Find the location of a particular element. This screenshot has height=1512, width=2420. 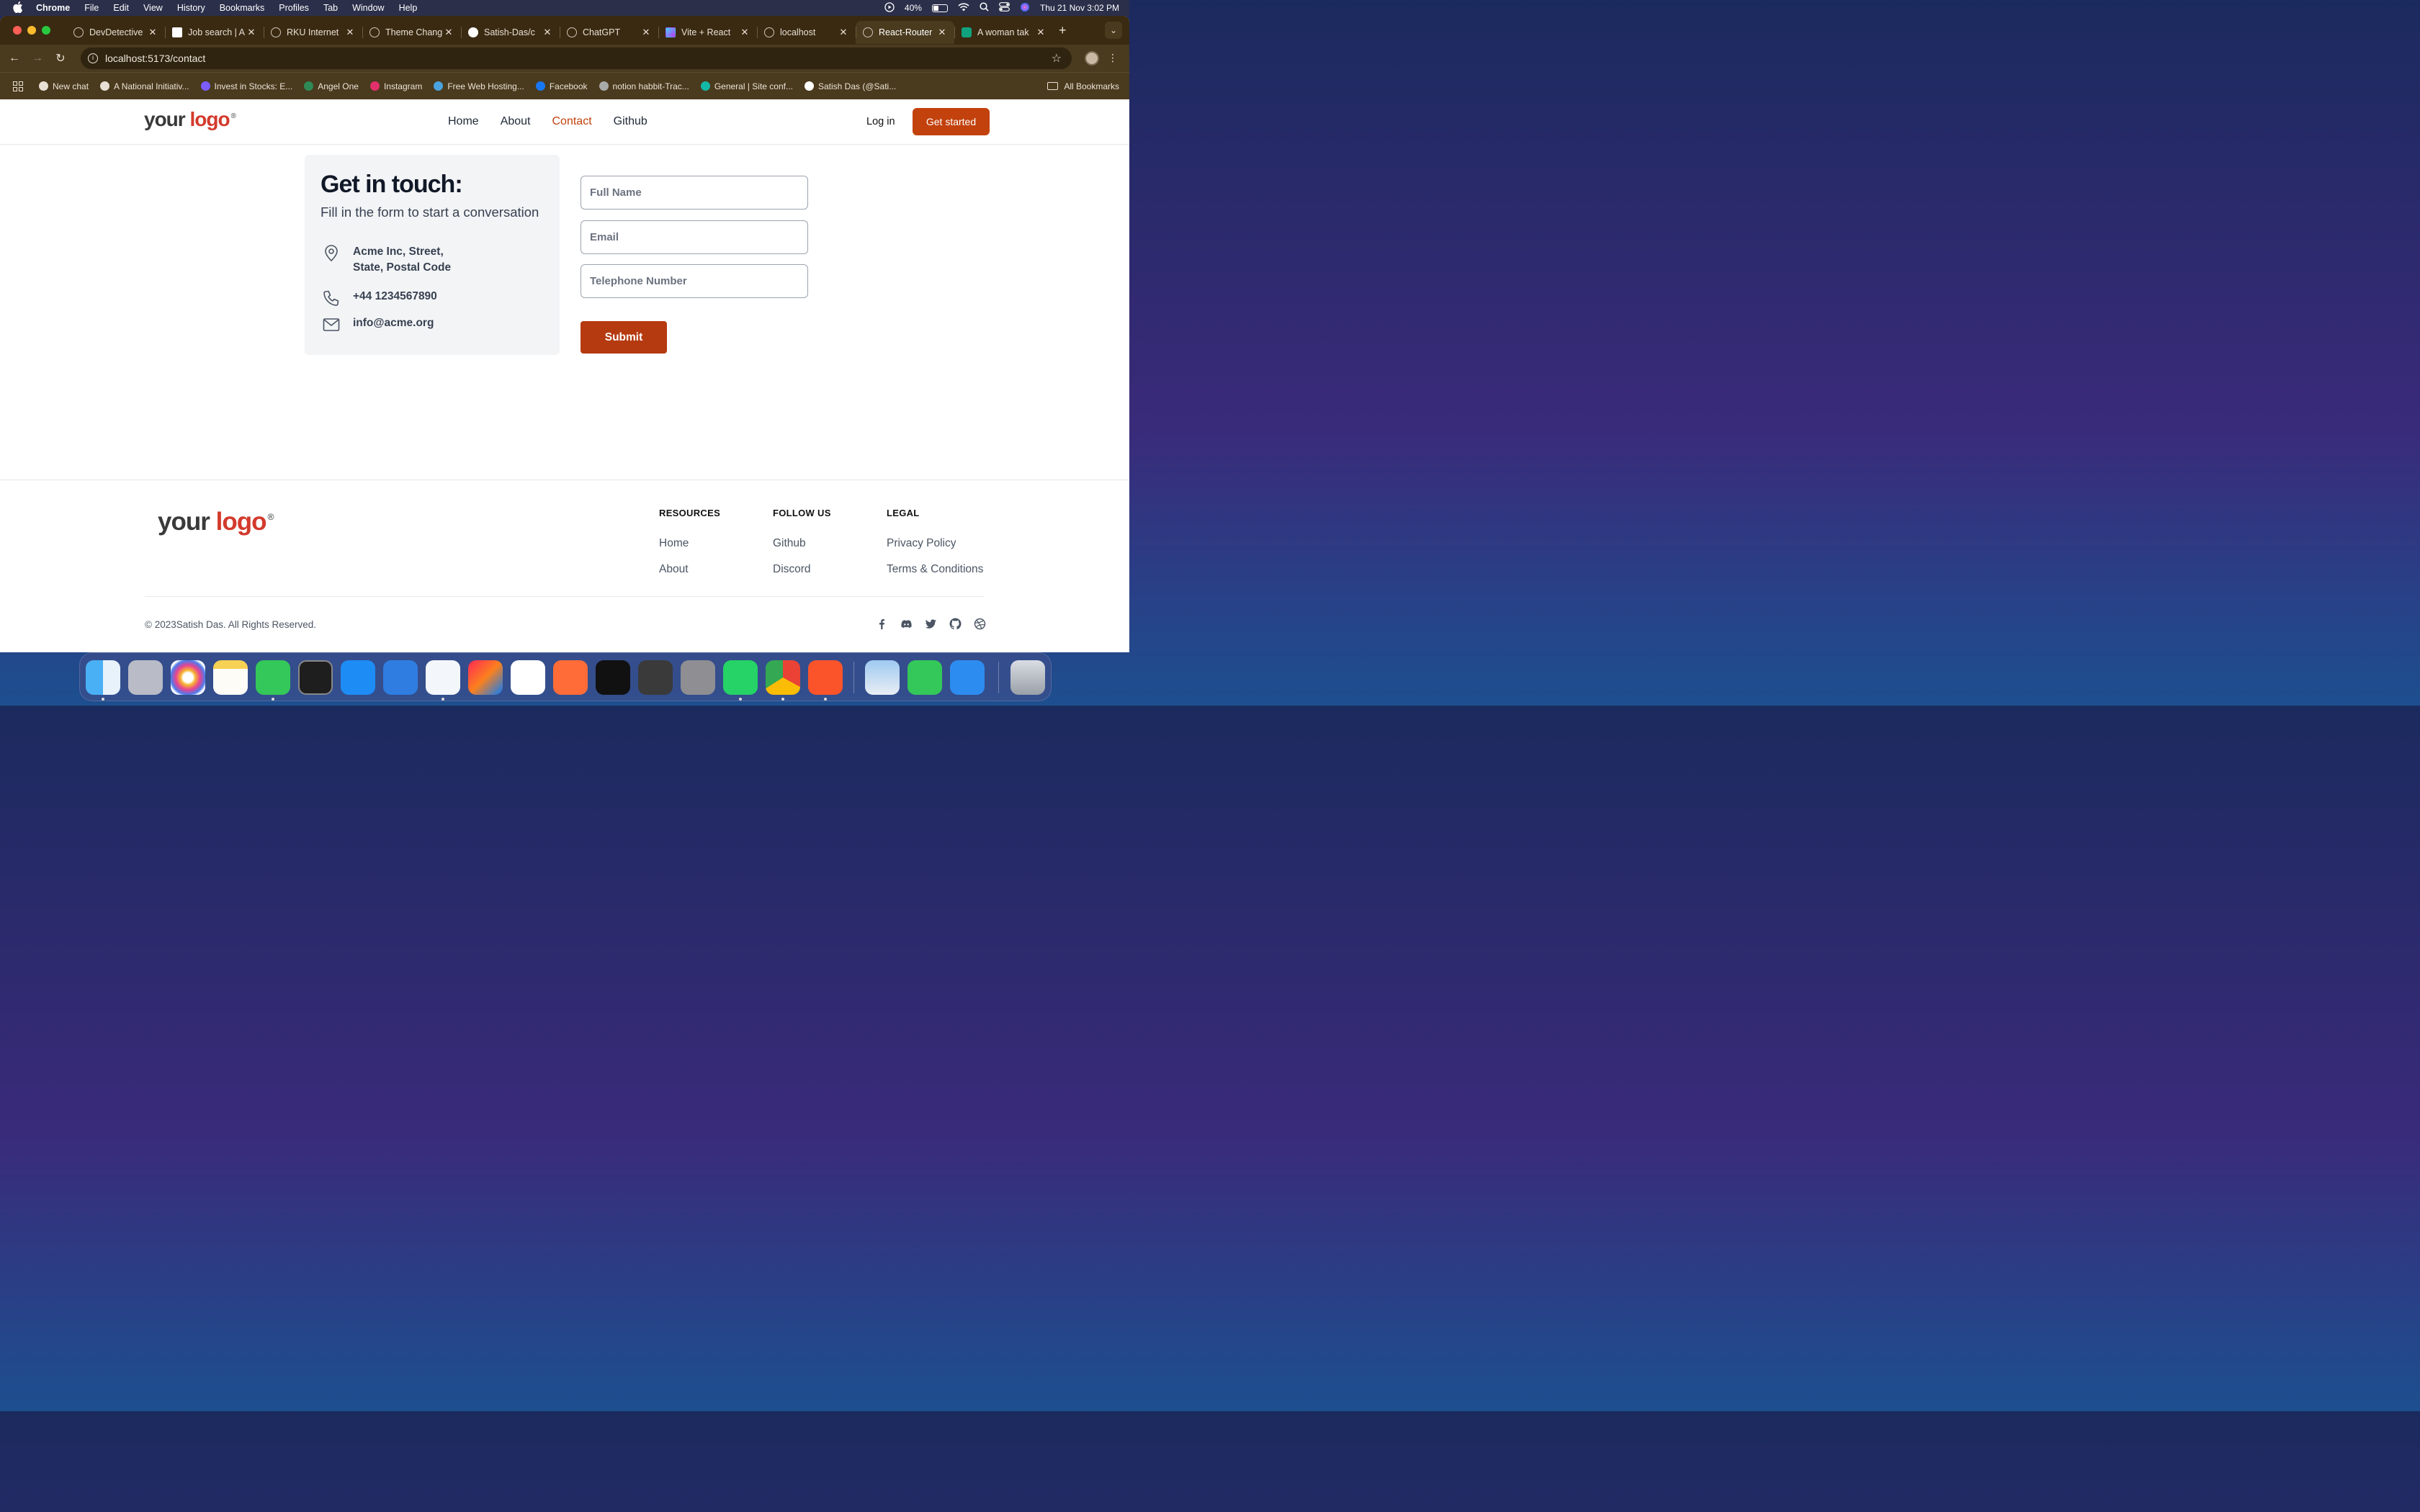

tab-localhost: localhost ✕ is located at coordinates (807, 32).